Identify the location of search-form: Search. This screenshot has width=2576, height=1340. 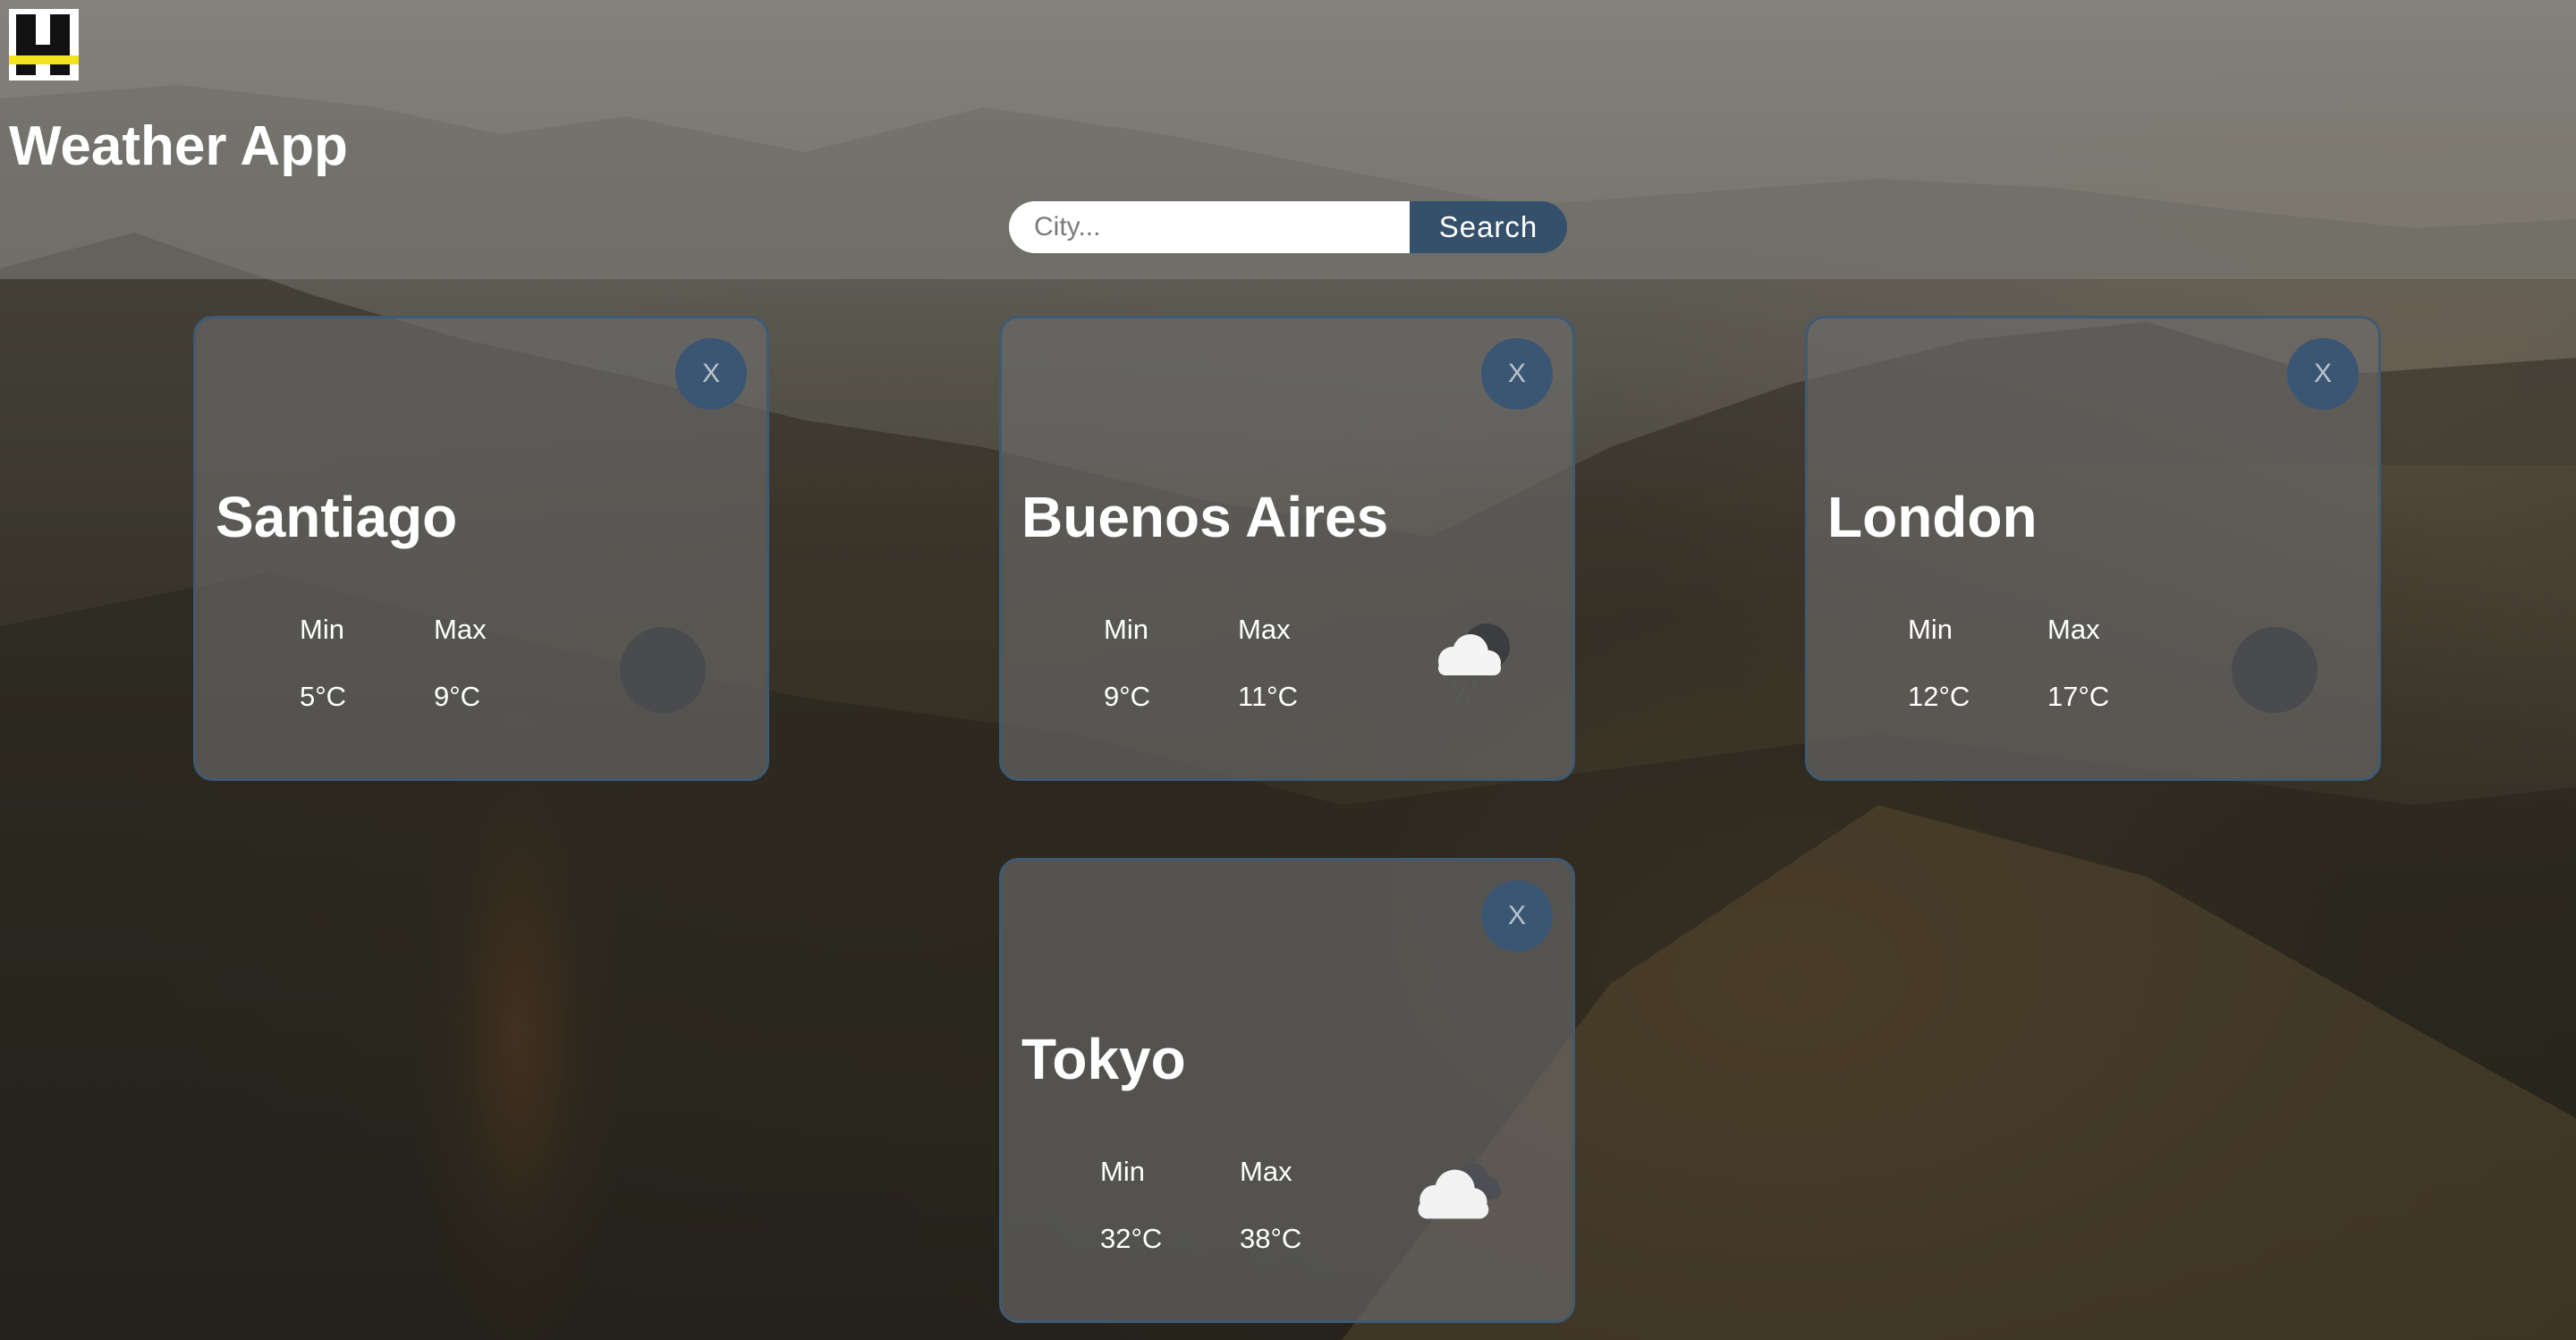
(1288, 227).